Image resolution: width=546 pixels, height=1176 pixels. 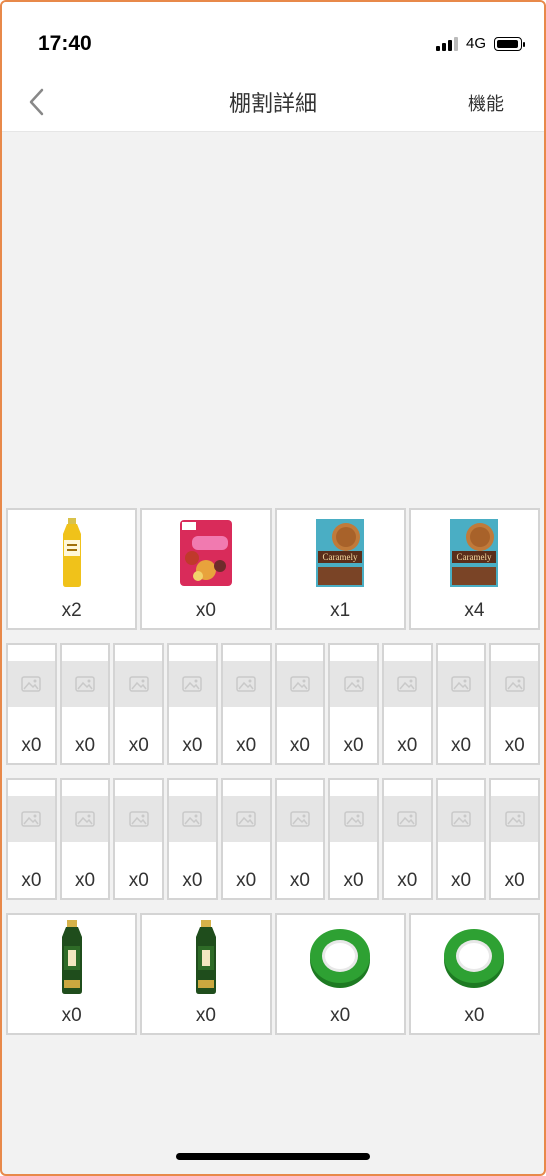 What do you see at coordinates (273, 1156) in the screenshot?
I see `home-indicator` at bounding box center [273, 1156].